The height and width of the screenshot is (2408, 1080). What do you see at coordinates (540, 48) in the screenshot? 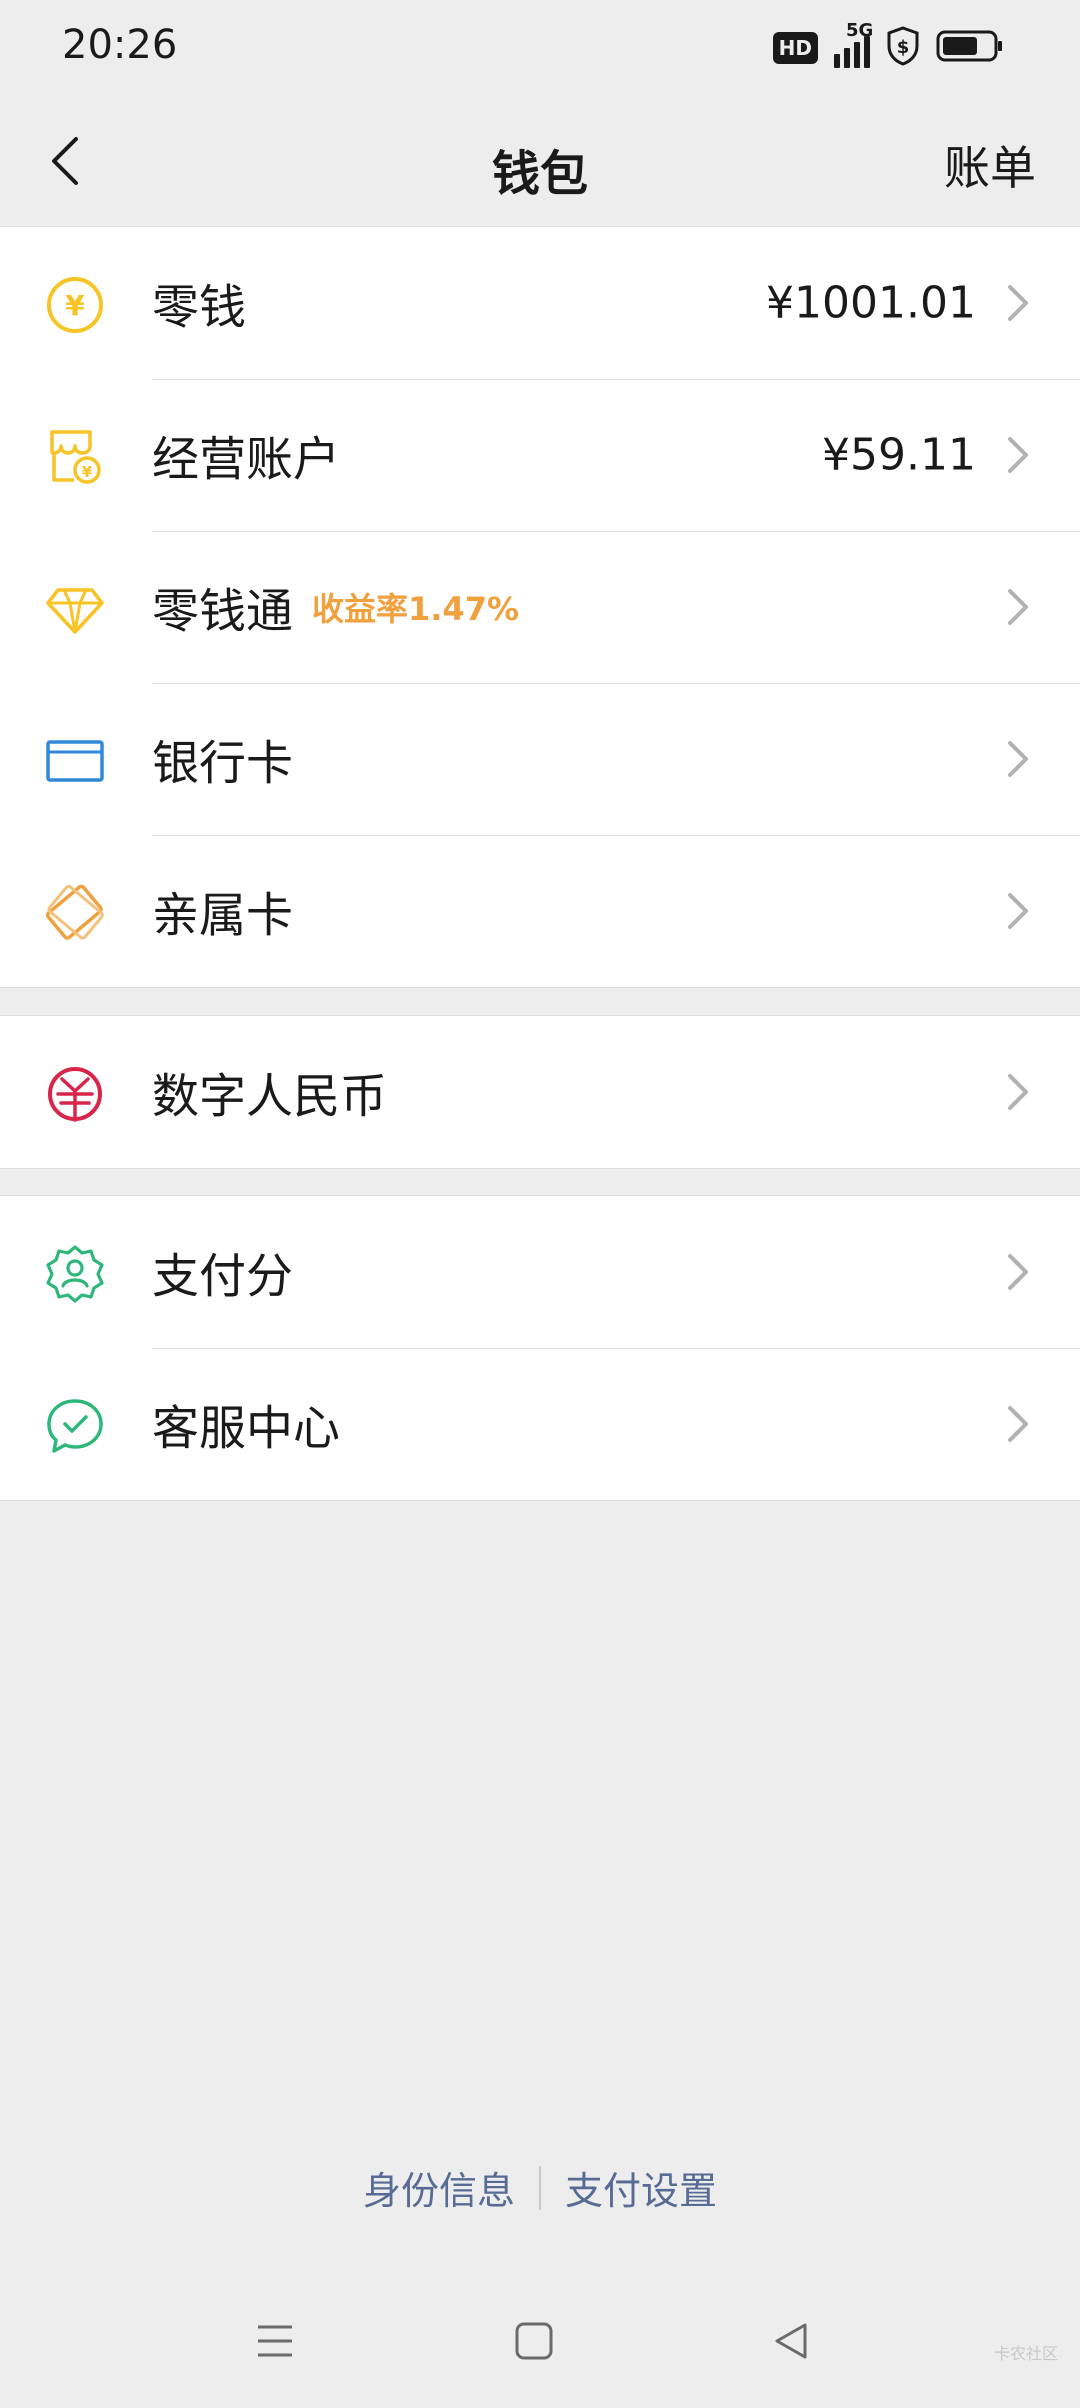
I see `status-bar: 20:26 HD 5G $` at bounding box center [540, 48].